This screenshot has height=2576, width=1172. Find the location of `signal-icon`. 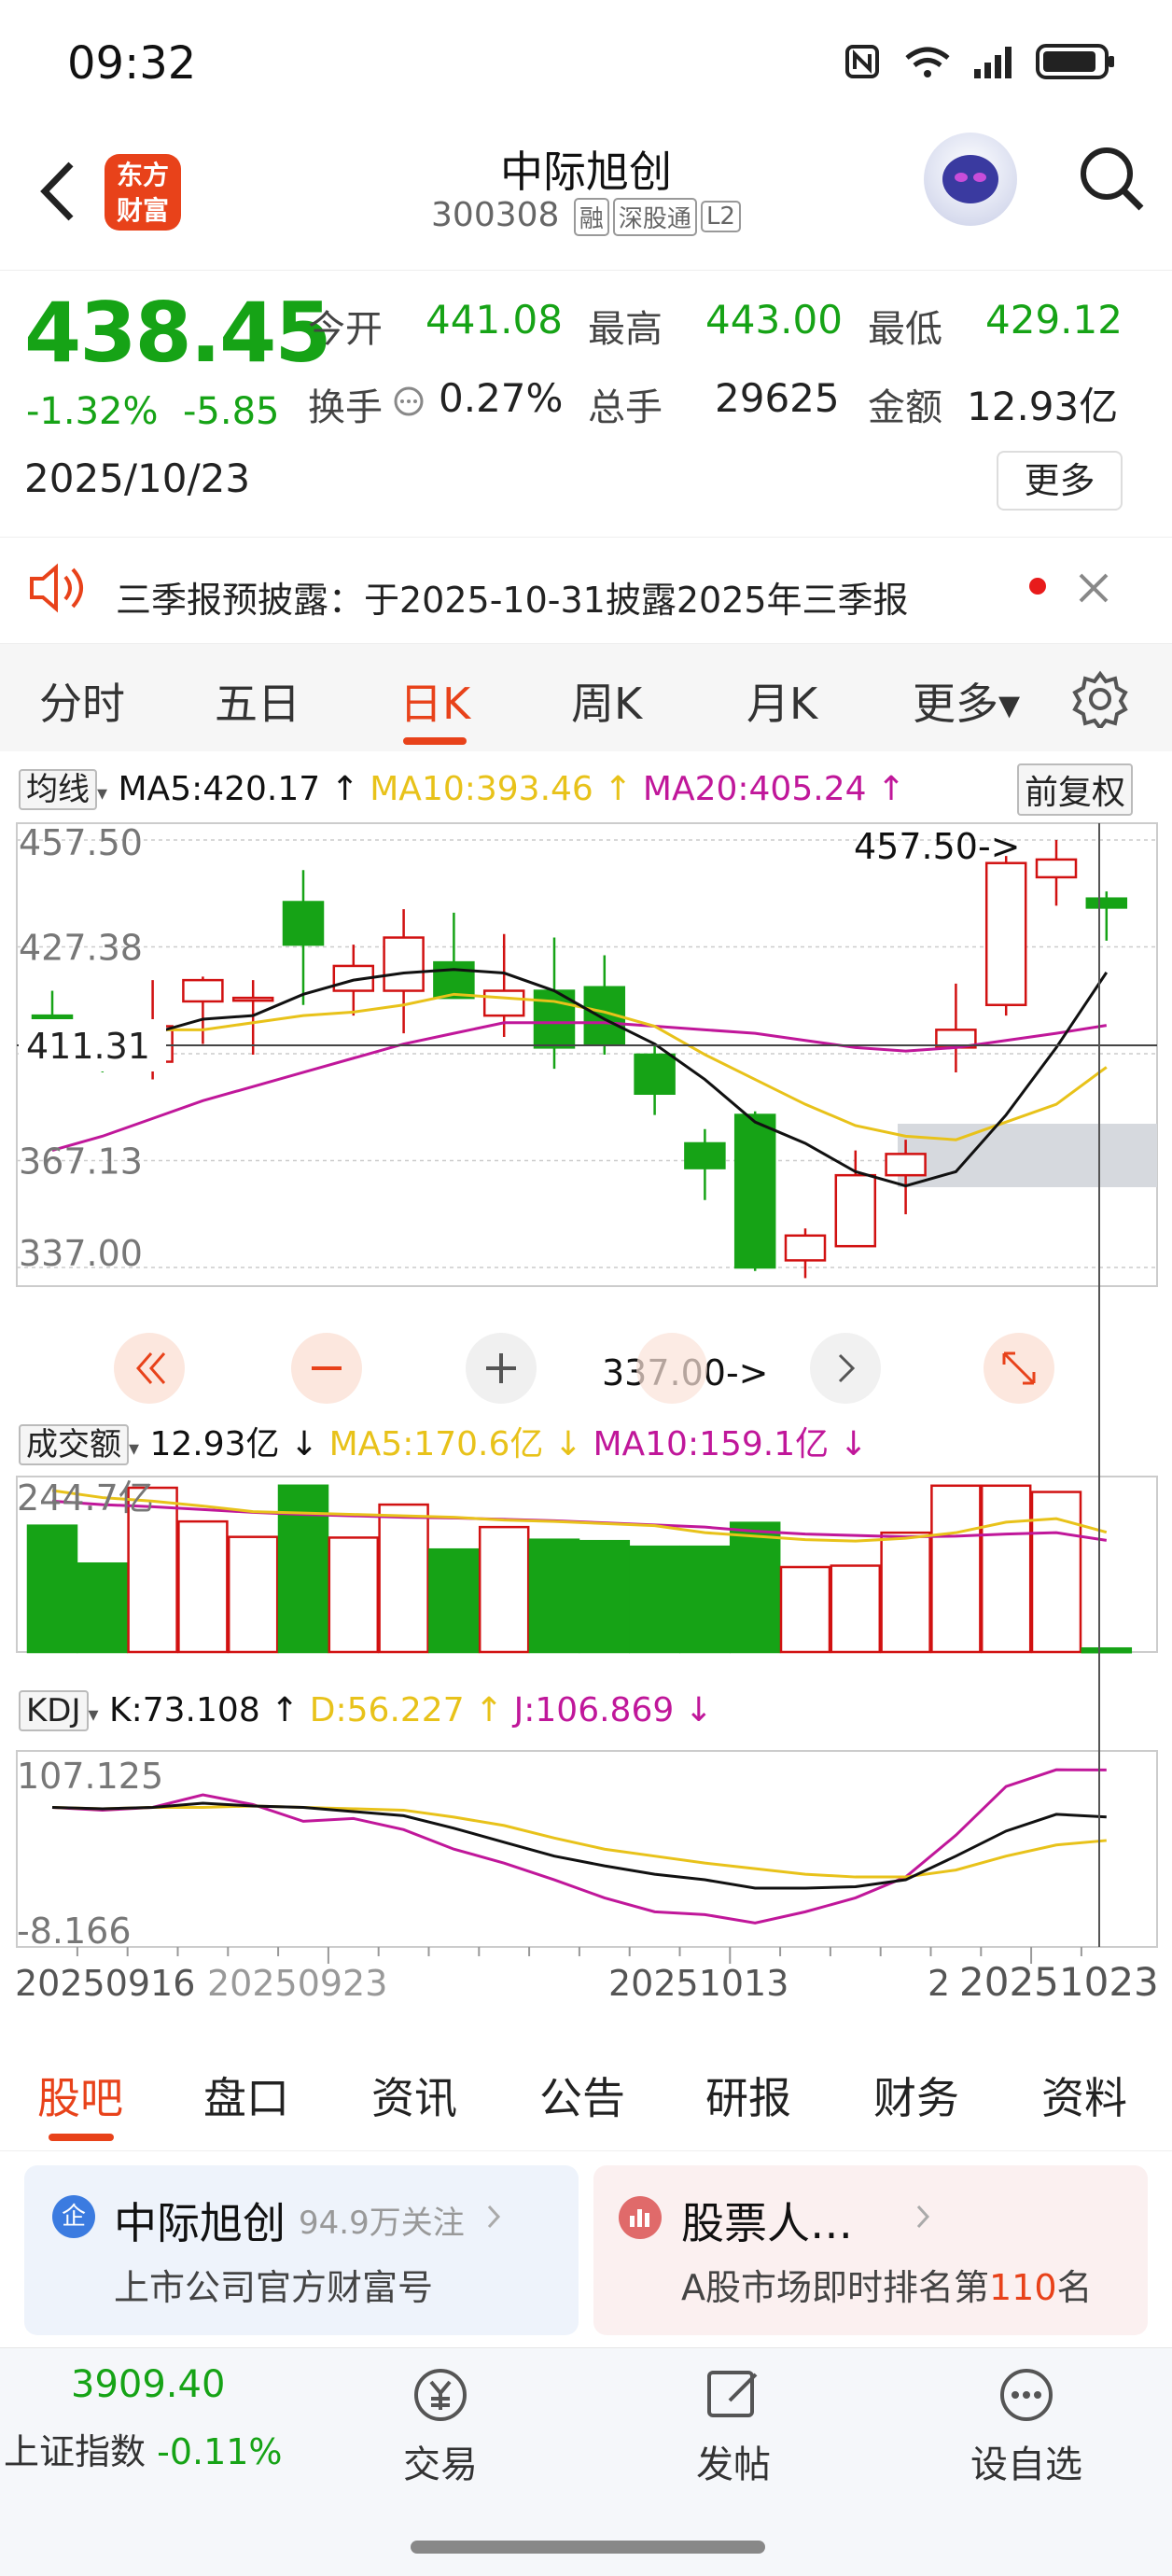

signal-icon is located at coordinates (993, 62).